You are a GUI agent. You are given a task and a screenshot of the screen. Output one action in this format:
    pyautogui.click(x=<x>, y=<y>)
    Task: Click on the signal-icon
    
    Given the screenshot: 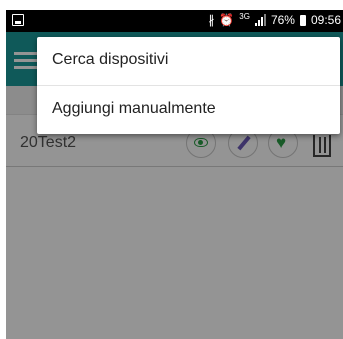 What is the action you would take?
    pyautogui.click(x=260, y=20)
    